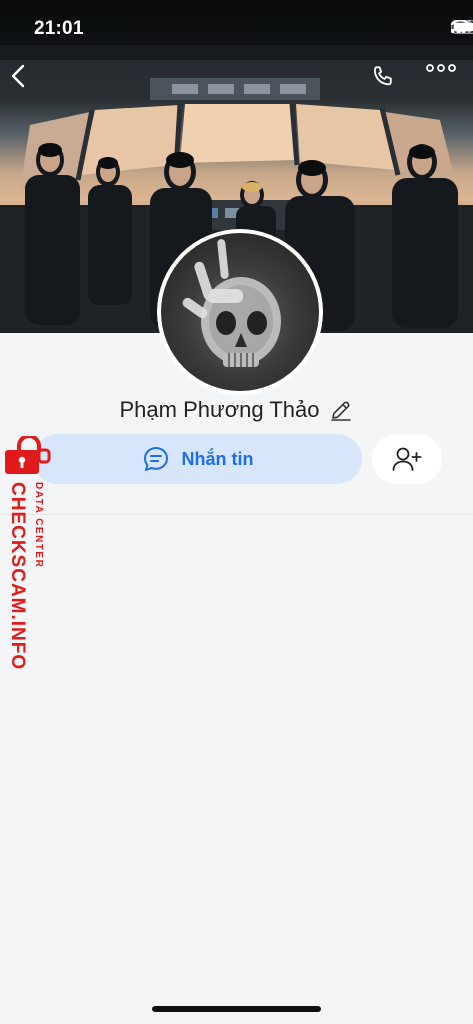 This screenshot has width=473, height=1024. Describe the element at coordinates (382, 76) in the screenshot. I see `phone-icon` at that location.